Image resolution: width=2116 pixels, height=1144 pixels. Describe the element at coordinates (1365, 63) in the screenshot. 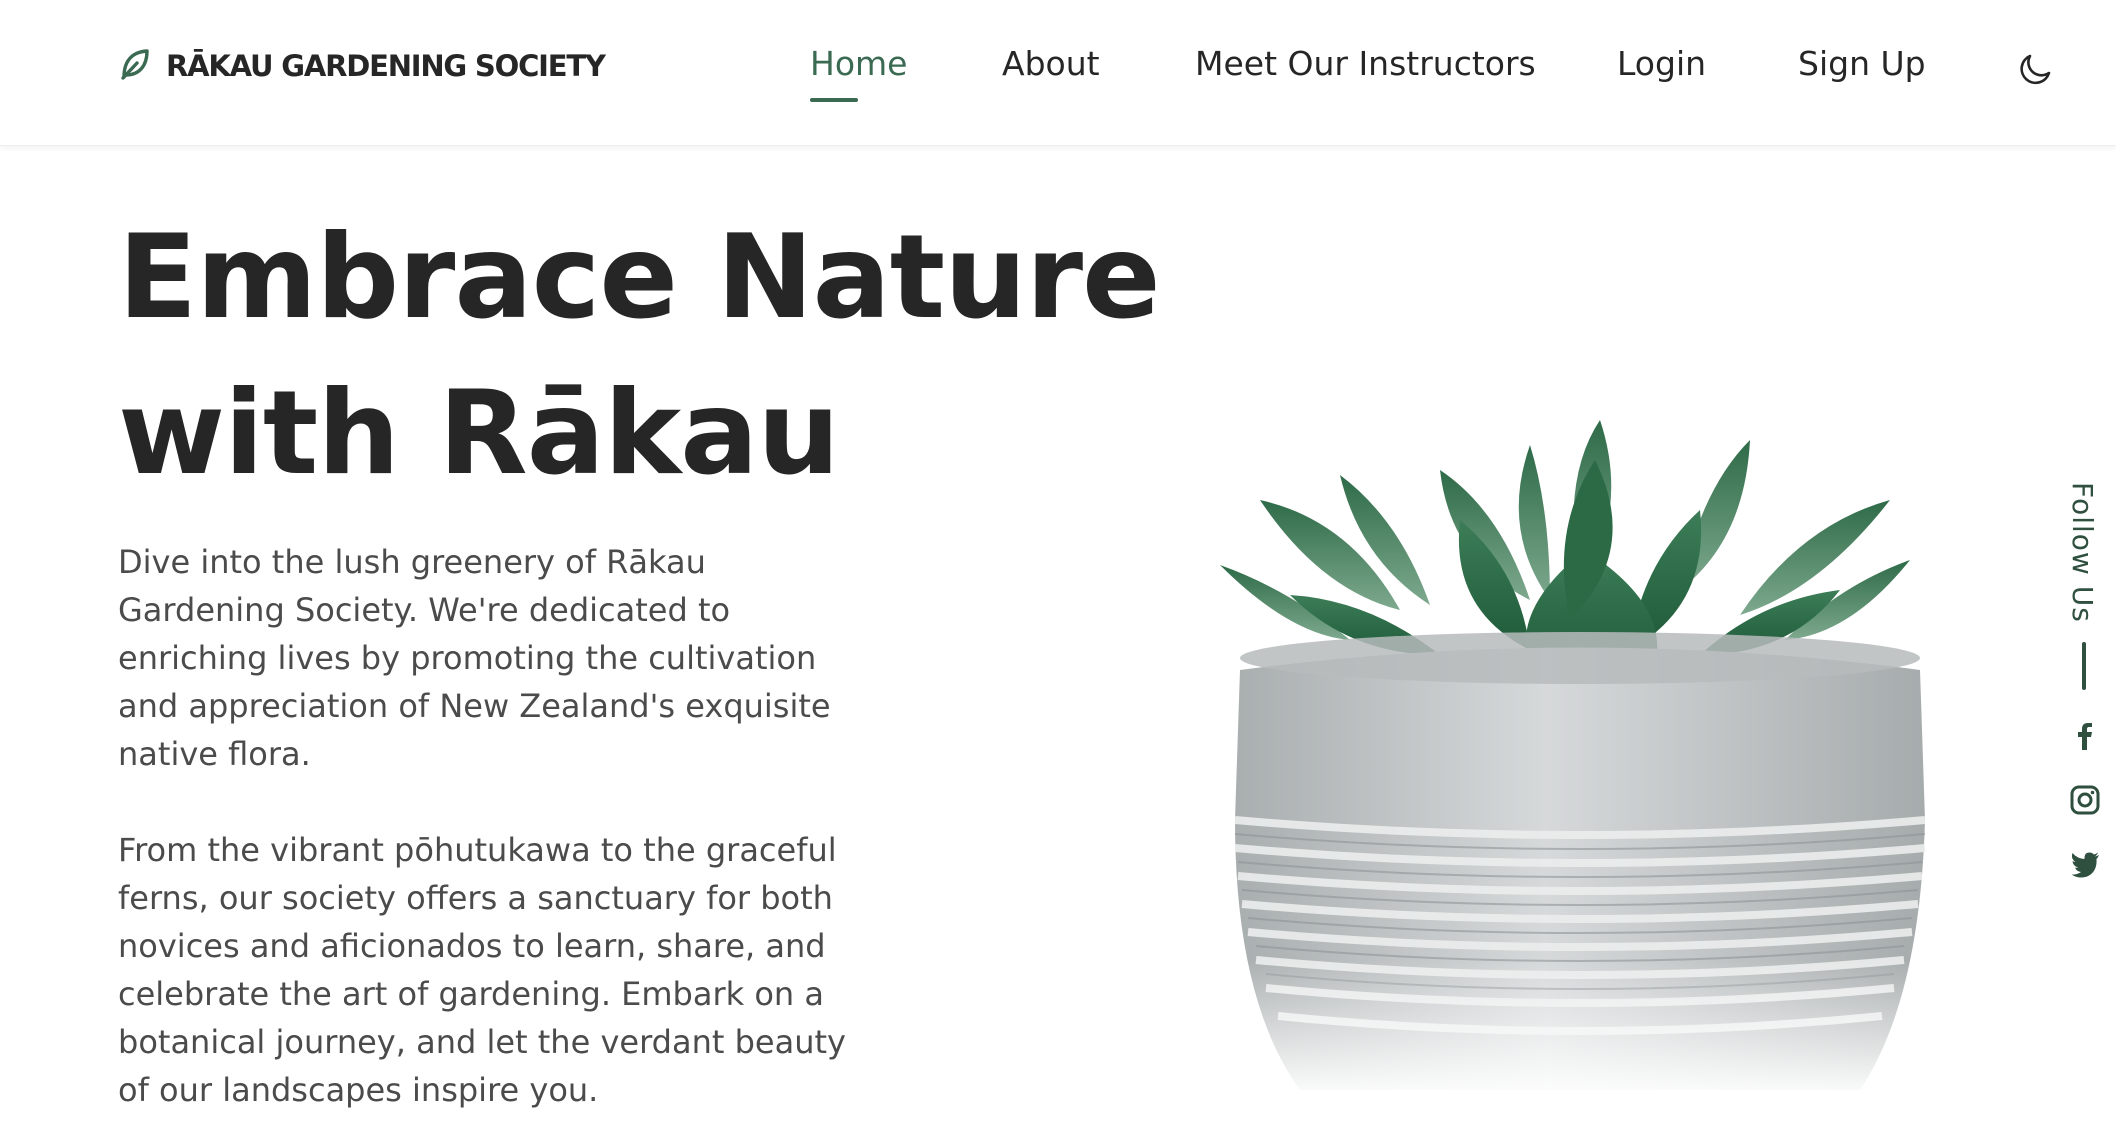

I see `nav-meet-our-instructors: Meet Our Instructors` at that location.